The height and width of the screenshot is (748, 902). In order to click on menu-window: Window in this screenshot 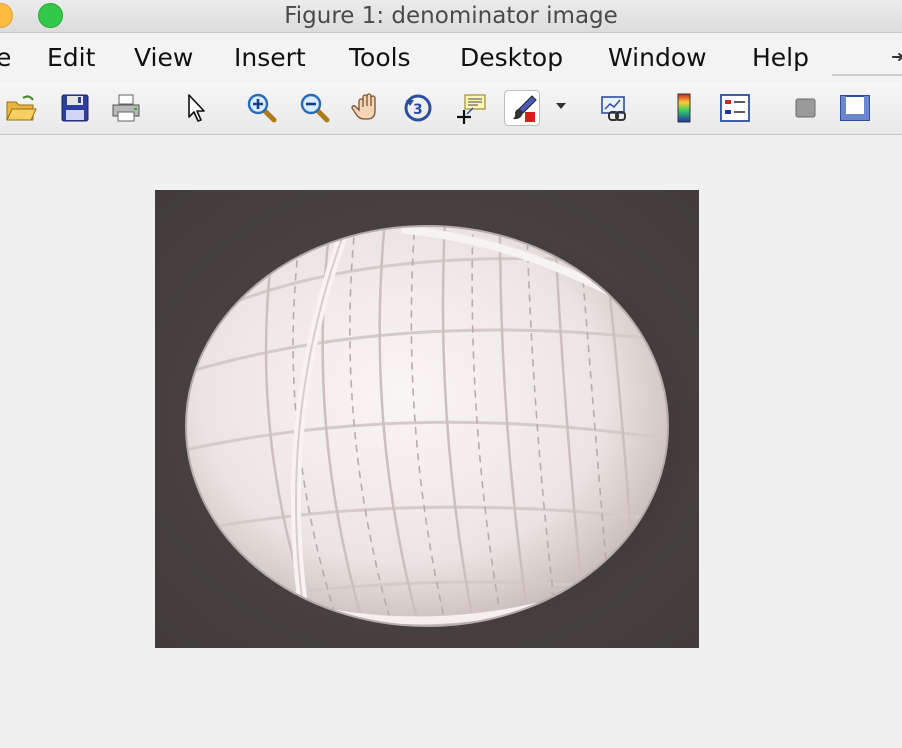, I will do `click(657, 58)`.